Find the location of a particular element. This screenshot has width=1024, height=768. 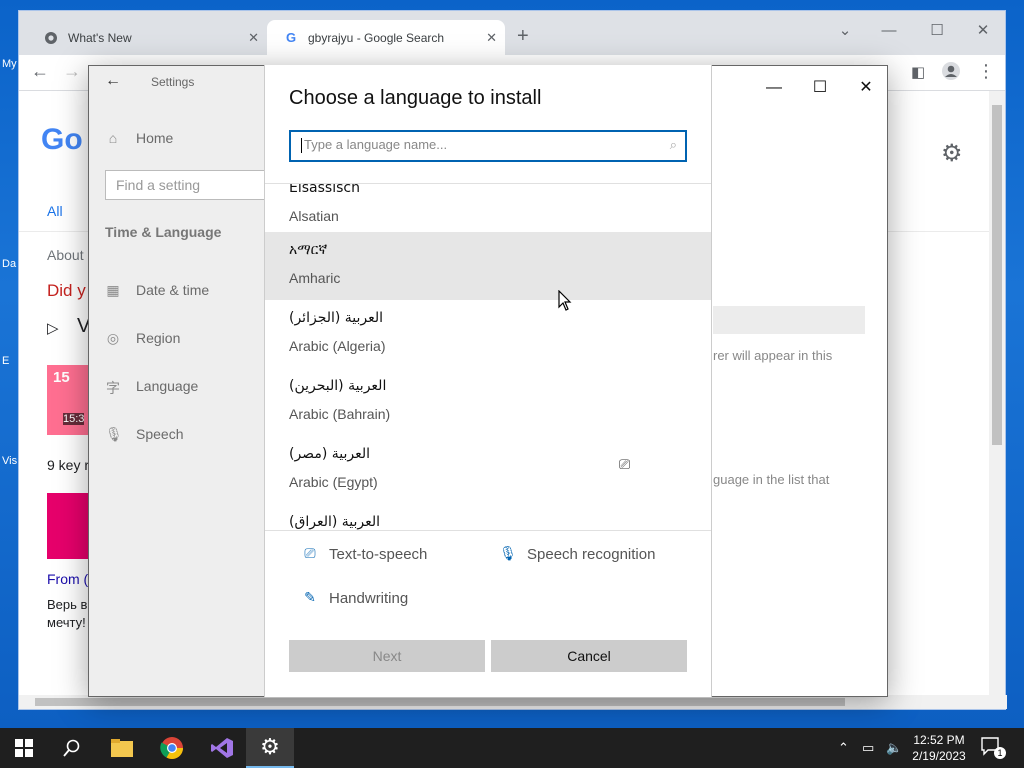

pen-icon: ✎ is located at coordinates (310, 597).